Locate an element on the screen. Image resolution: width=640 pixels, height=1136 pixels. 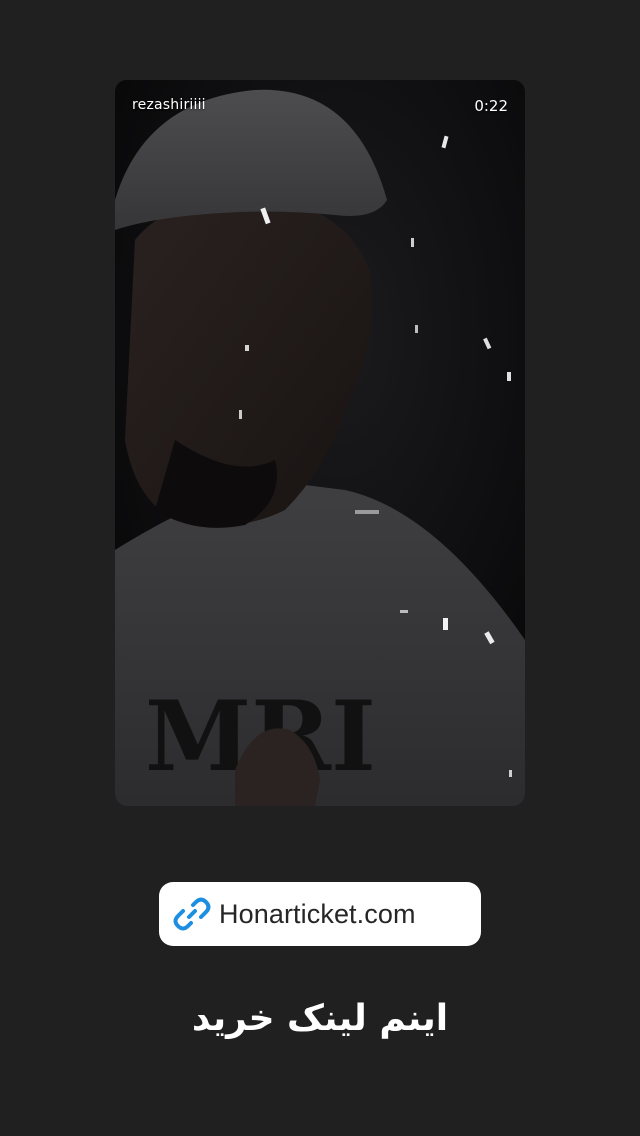
story-username: rezashiriiii is located at coordinates (169, 105).